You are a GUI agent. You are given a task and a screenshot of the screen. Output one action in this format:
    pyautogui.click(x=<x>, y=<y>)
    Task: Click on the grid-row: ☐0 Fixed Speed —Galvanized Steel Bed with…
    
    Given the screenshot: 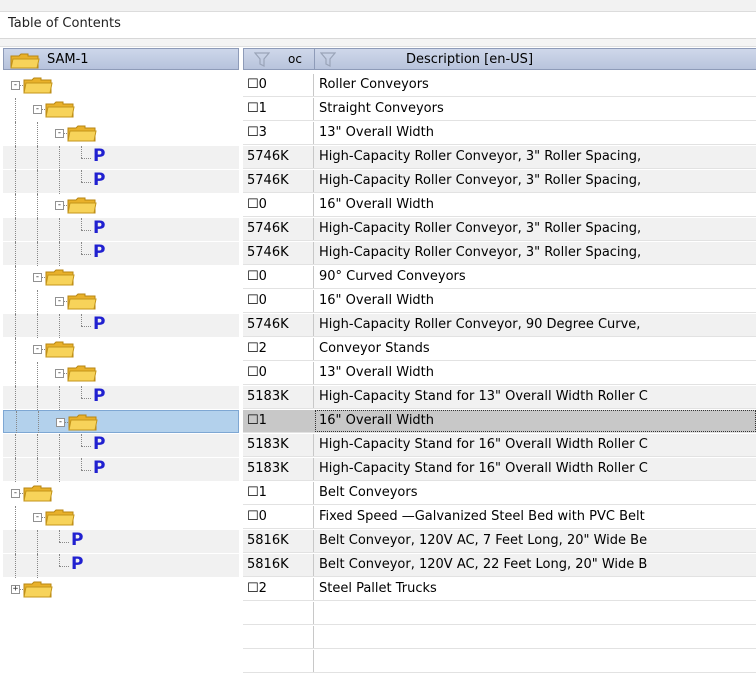 What is the action you would take?
    pyautogui.click(x=499, y=517)
    